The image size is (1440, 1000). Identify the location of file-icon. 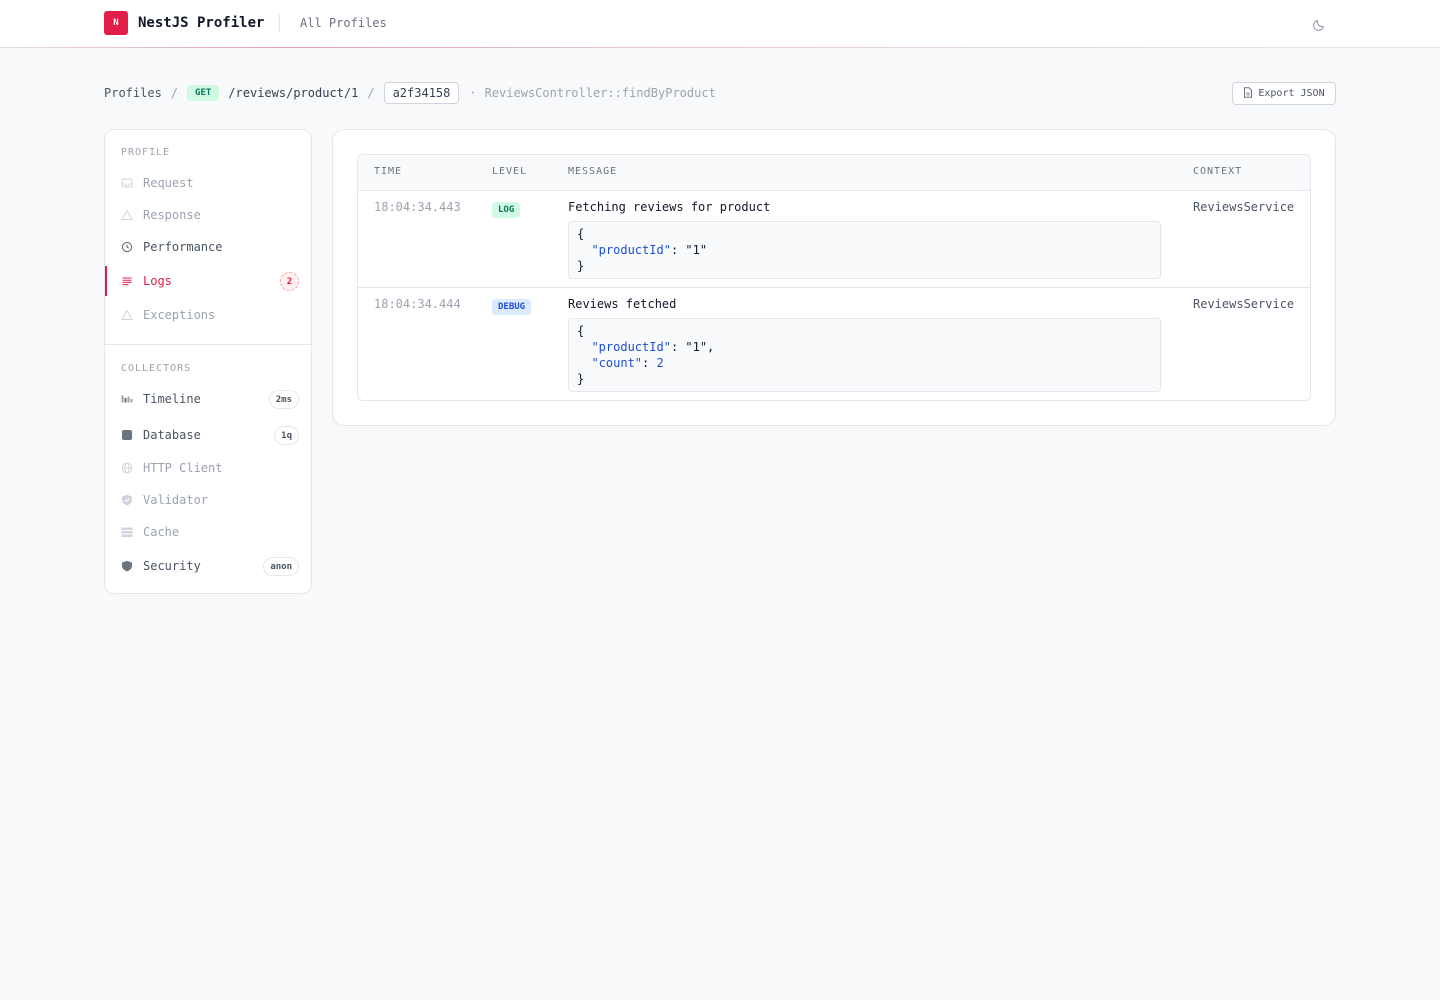
(1248, 93).